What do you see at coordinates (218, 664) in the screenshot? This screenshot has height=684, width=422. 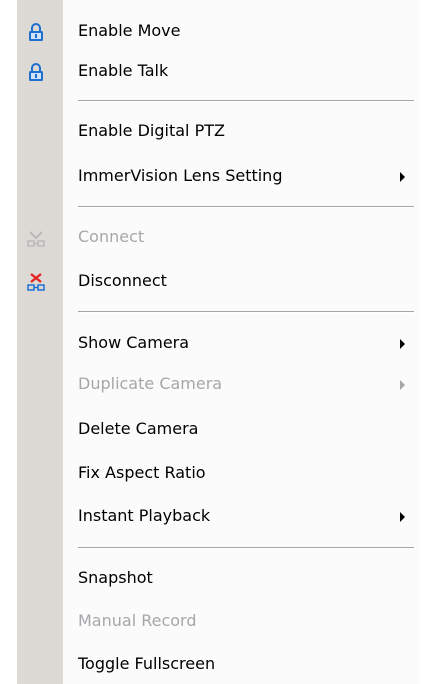 I see `menu-item-toggle-fullscreen: Toggle Fullscreen` at bounding box center [218, 664].